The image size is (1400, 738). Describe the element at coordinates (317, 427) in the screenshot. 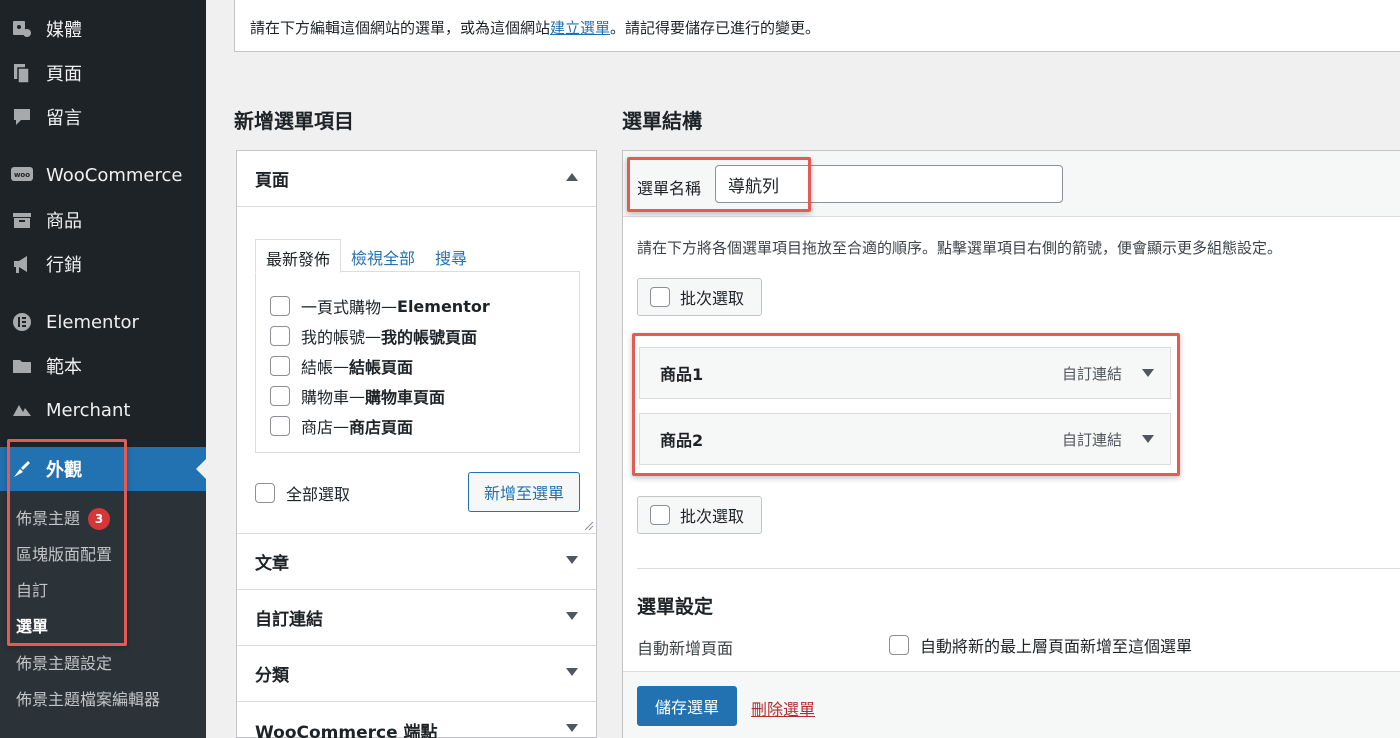

I see `page-name: 商店` at that location.